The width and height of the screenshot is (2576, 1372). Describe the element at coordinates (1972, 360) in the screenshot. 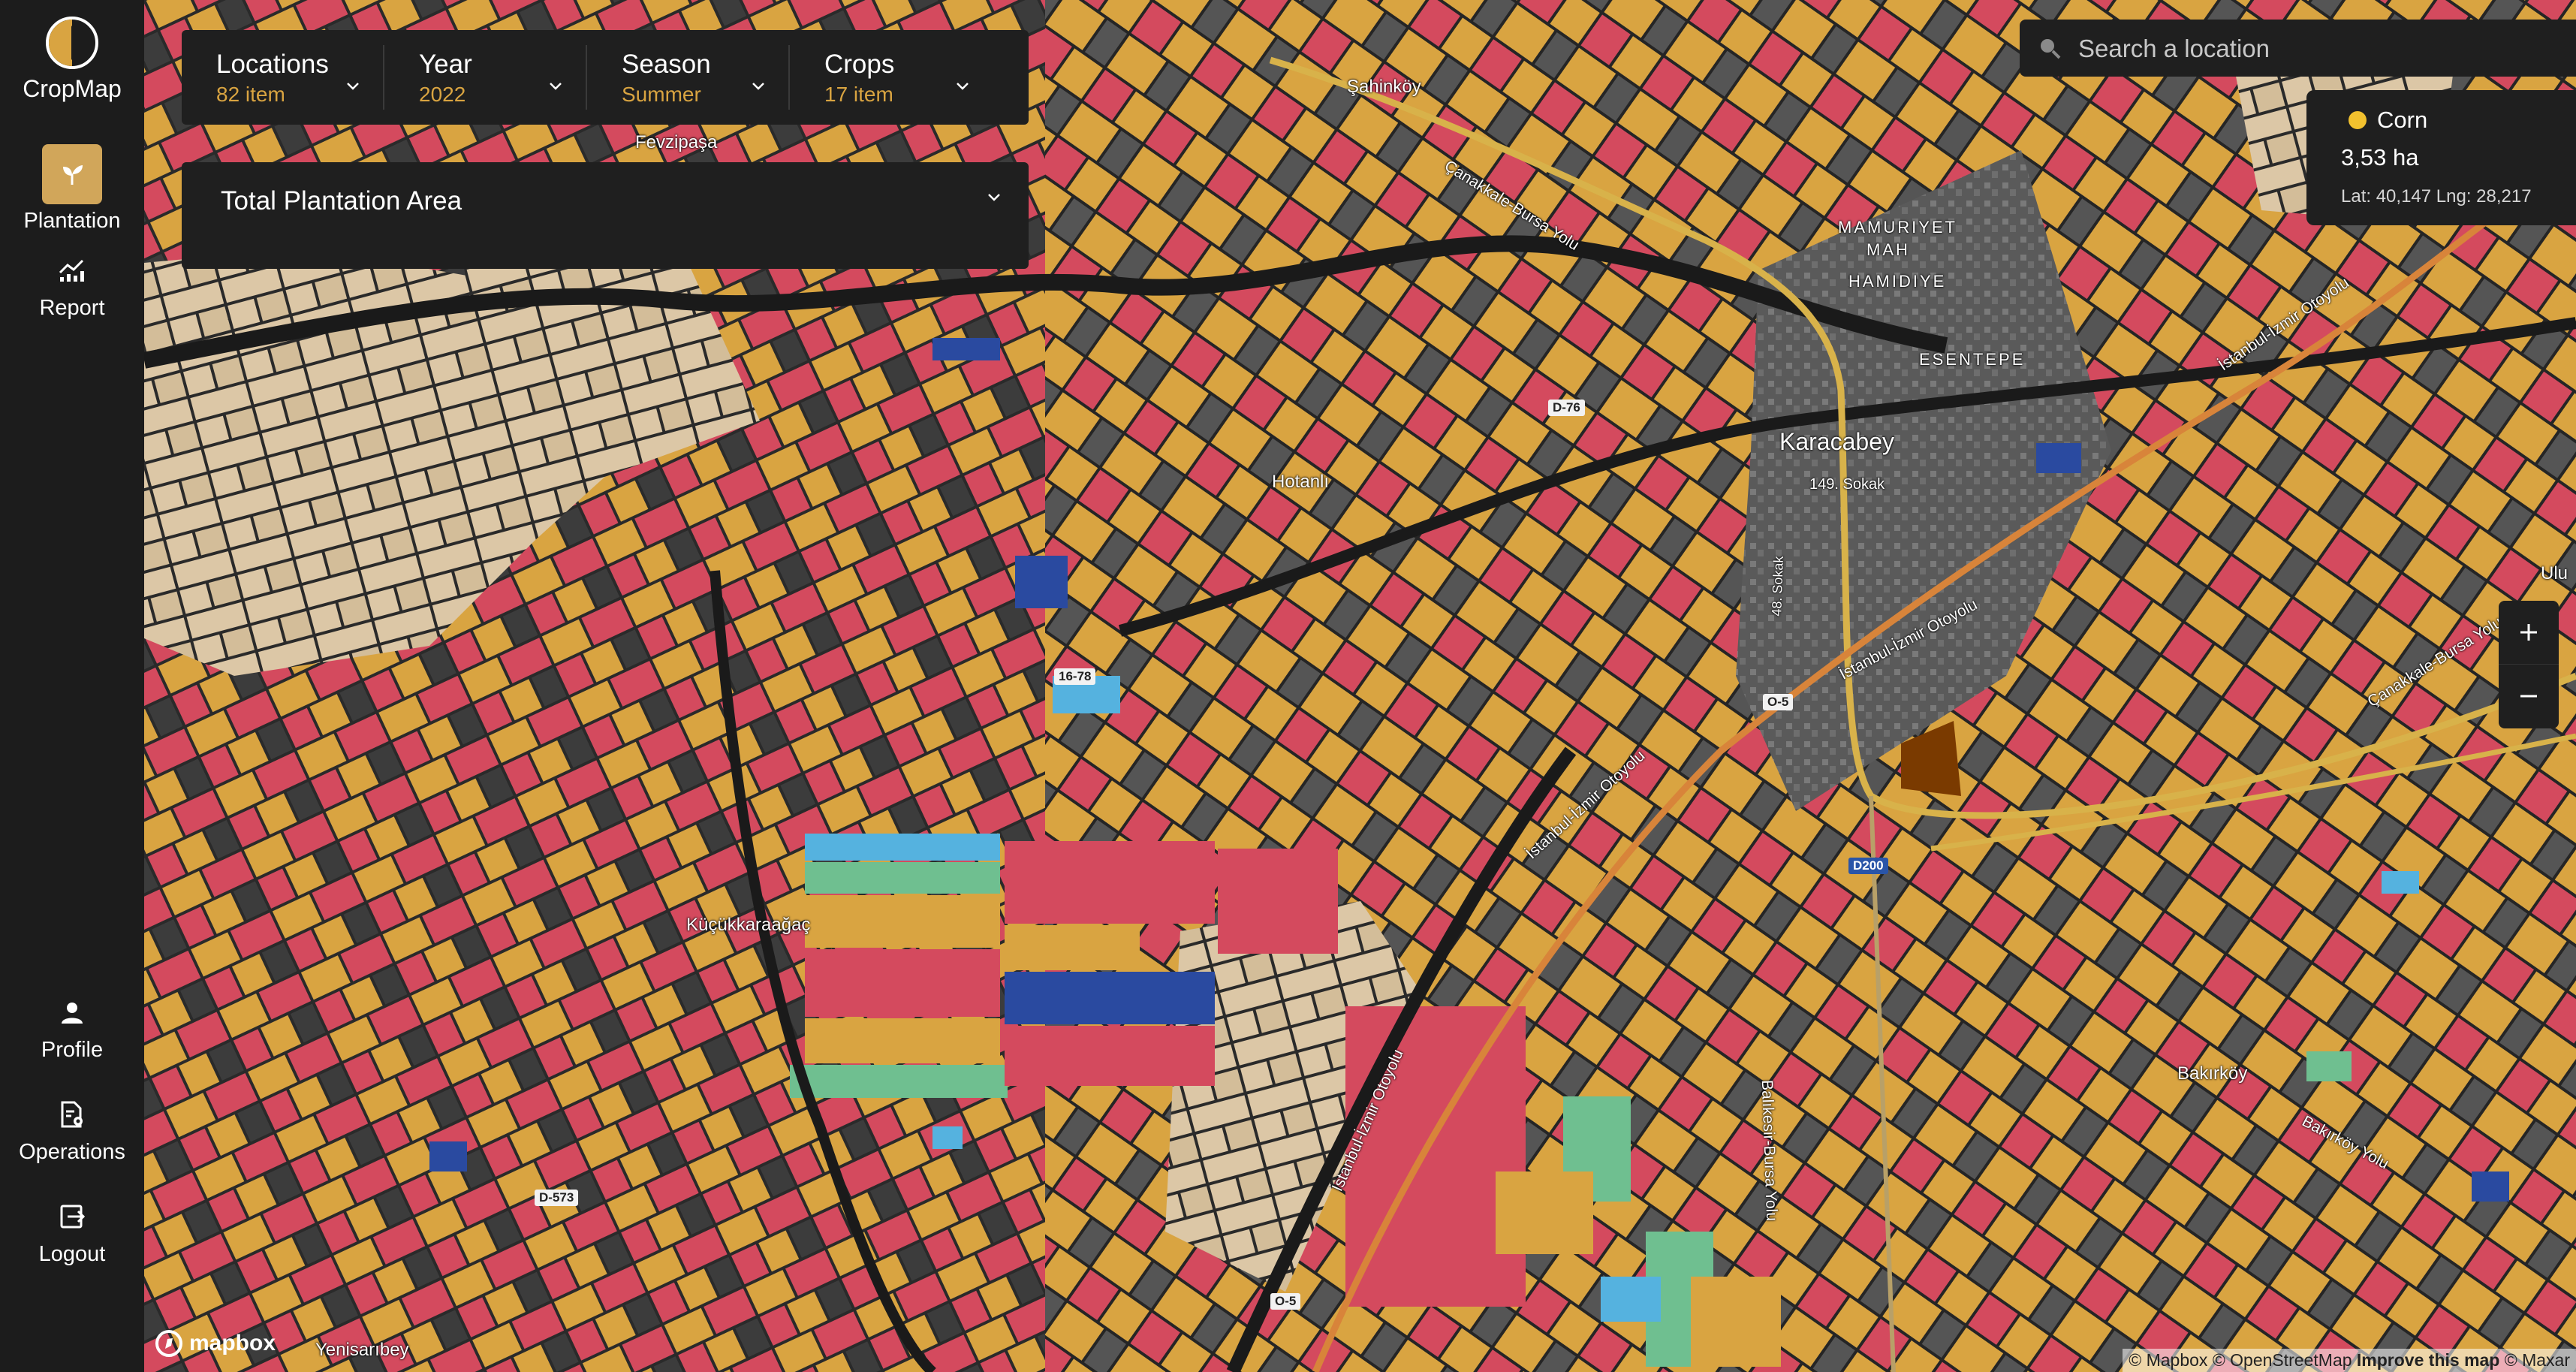

I see `map-place-label: ESENTEPE` at that location.